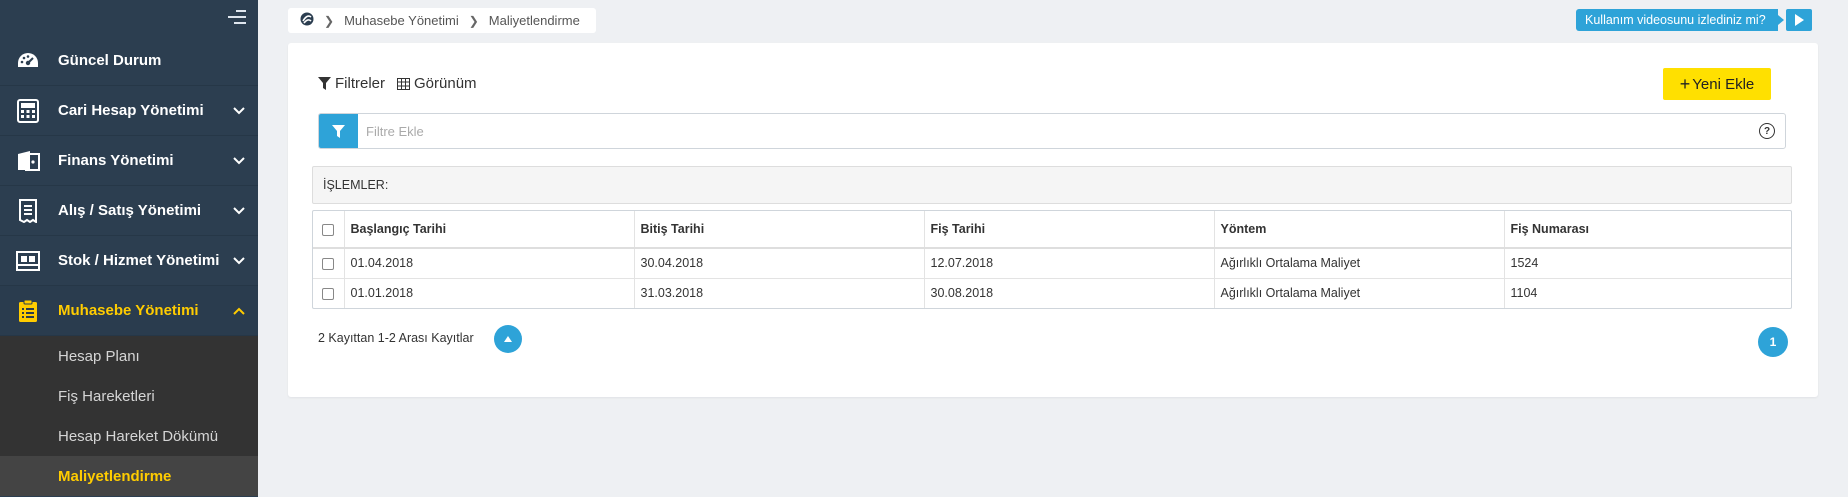 This screenshot has height=497, width=1848. Describe the element at coordinates (28, 61) in the screenshot. I see `dashboard-icon` at that location.